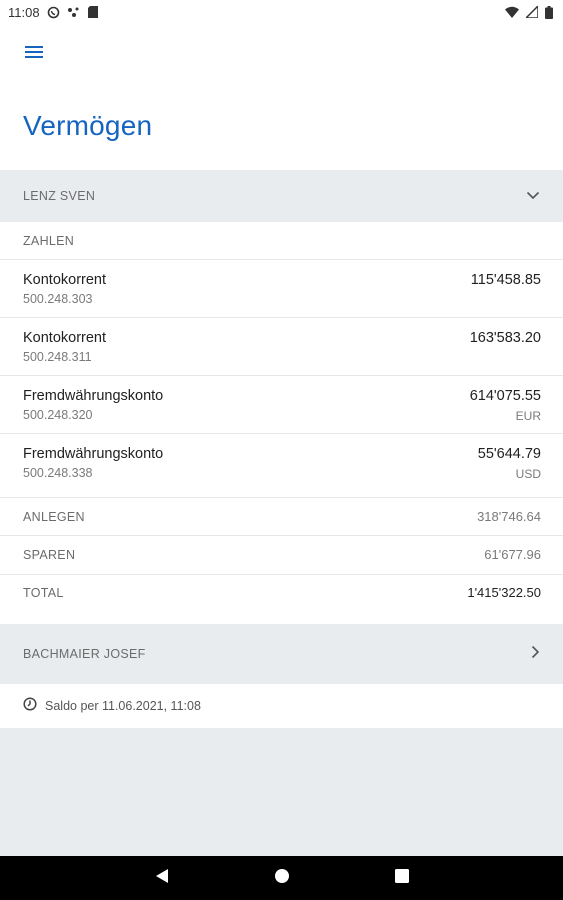 Image resolution: width=563 pixels, height=900 pixels. Describe the element at coordinates (281, 196) in the screenshot. I see `owner-header-lenz-sven: LENZ SVEN` at that location.